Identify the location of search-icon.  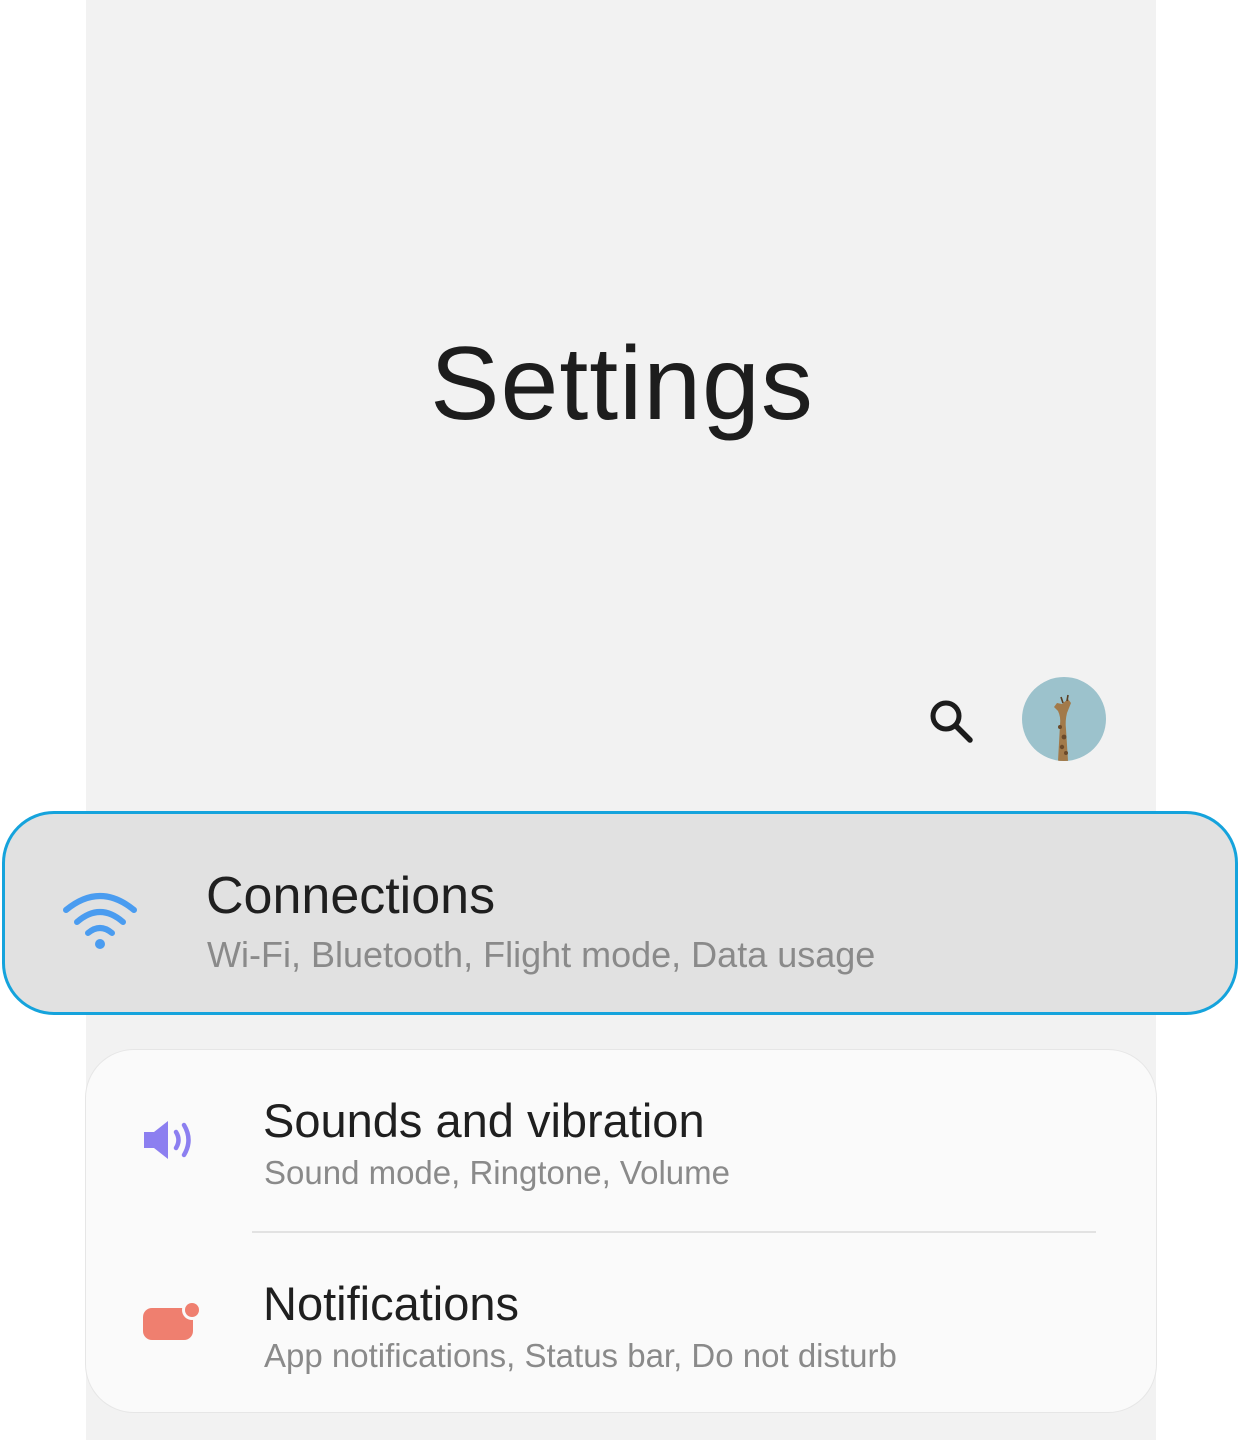
(951, 721).